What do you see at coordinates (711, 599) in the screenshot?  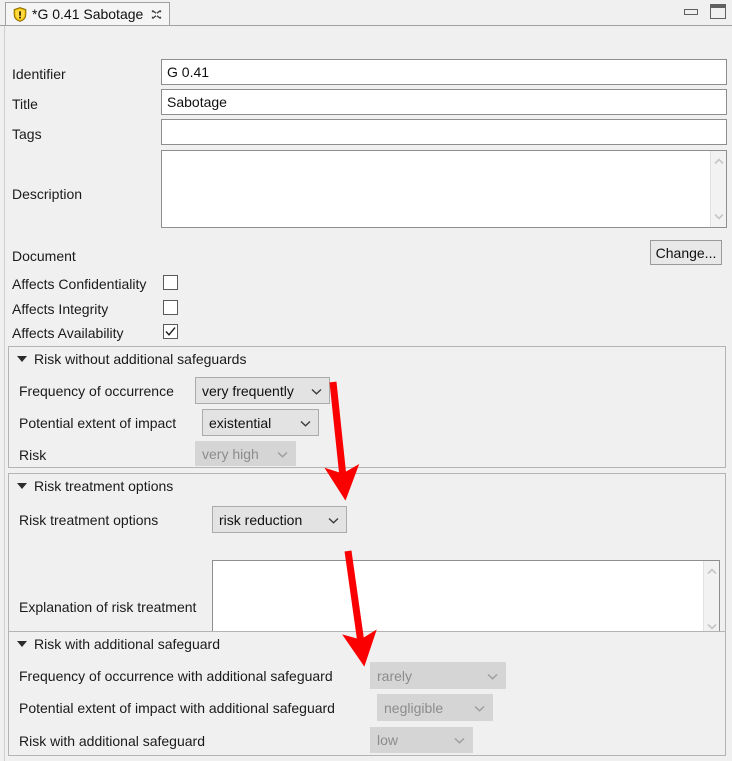 I see `explanation-scrollbar` at bounding box center [711, 599].